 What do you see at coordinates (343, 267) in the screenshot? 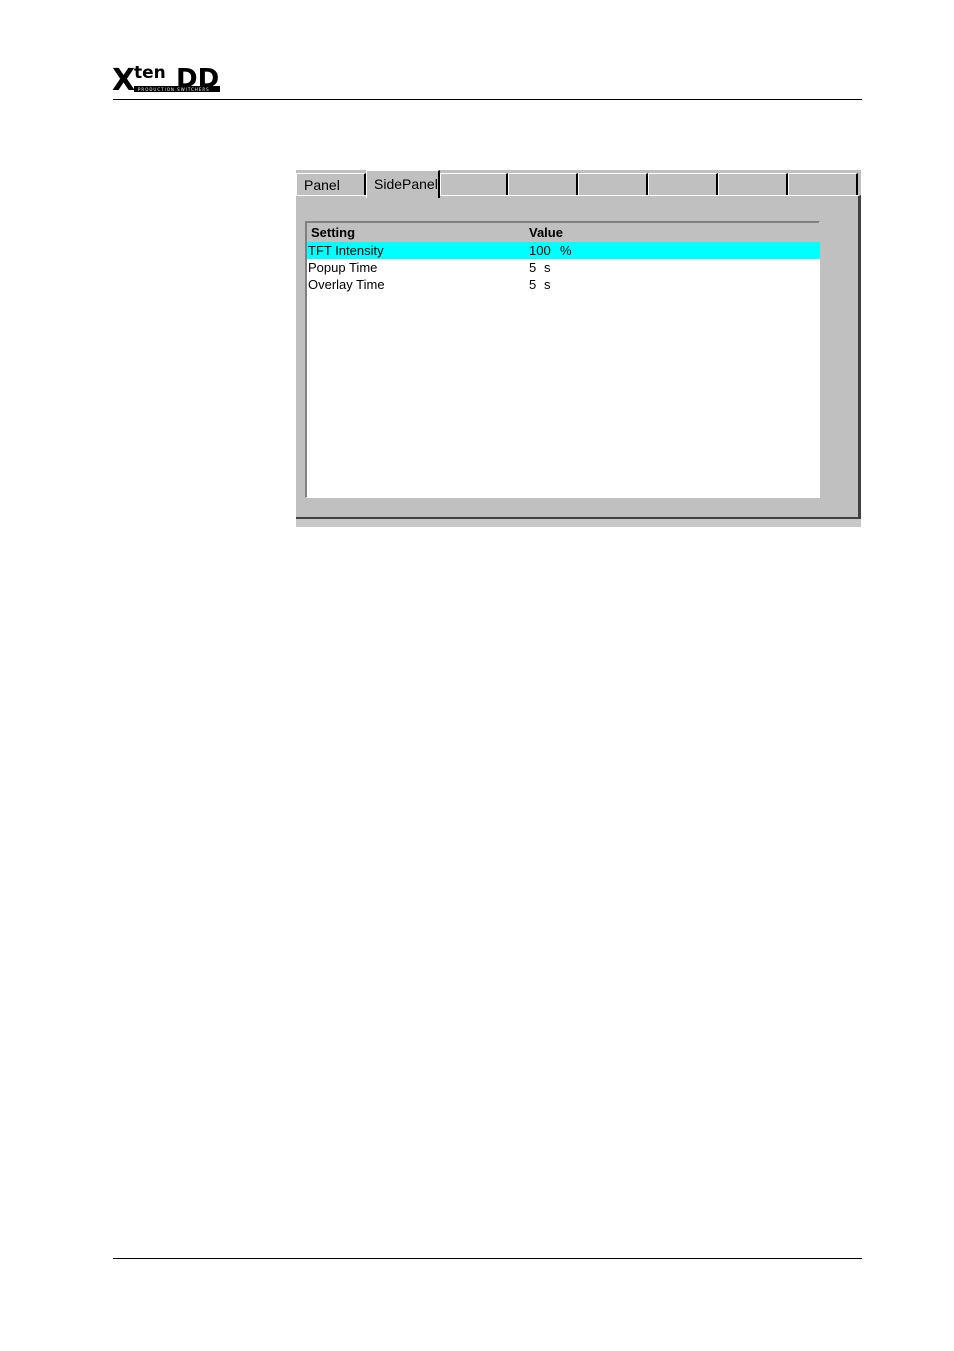
I see `row-setting-label: Popup Time` at bounding box center [343, 267].